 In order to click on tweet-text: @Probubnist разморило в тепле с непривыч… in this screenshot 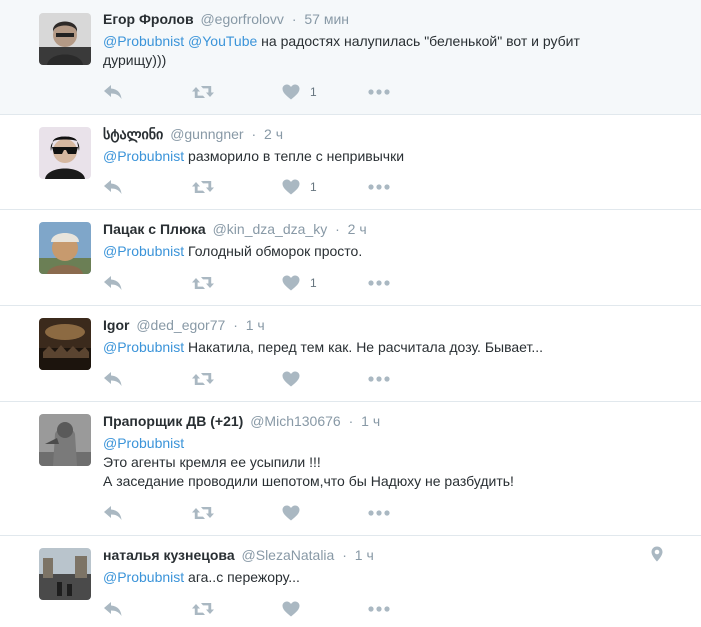, I will do `click(353, 156)`.